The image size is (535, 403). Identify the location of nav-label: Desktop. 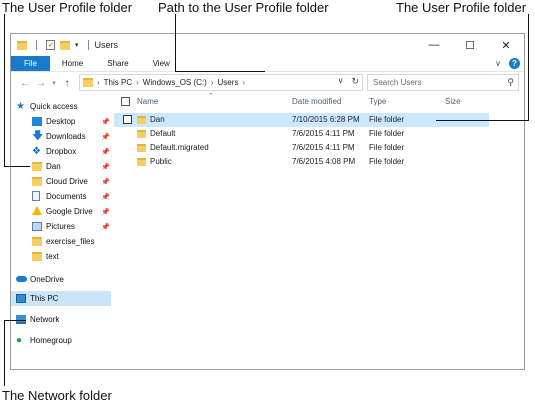
(61, 121).